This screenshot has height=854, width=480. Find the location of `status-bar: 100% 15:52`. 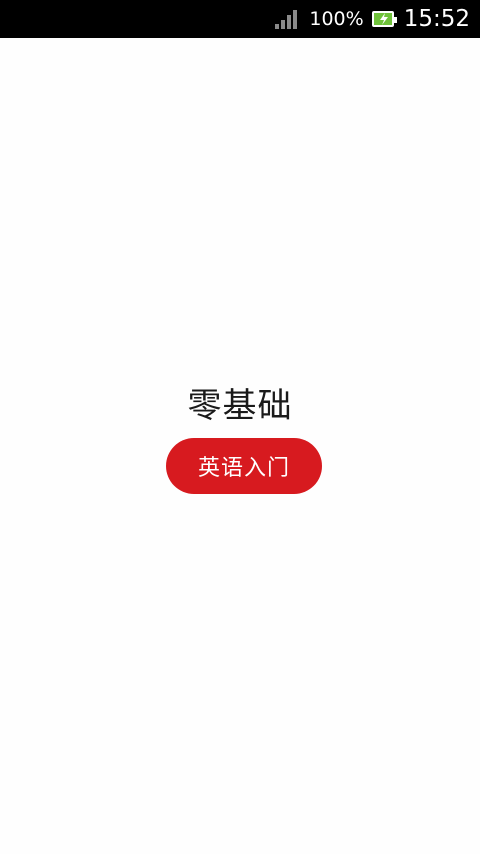

status-bar: 100% 15:52 is located at coordinates (240, 19).